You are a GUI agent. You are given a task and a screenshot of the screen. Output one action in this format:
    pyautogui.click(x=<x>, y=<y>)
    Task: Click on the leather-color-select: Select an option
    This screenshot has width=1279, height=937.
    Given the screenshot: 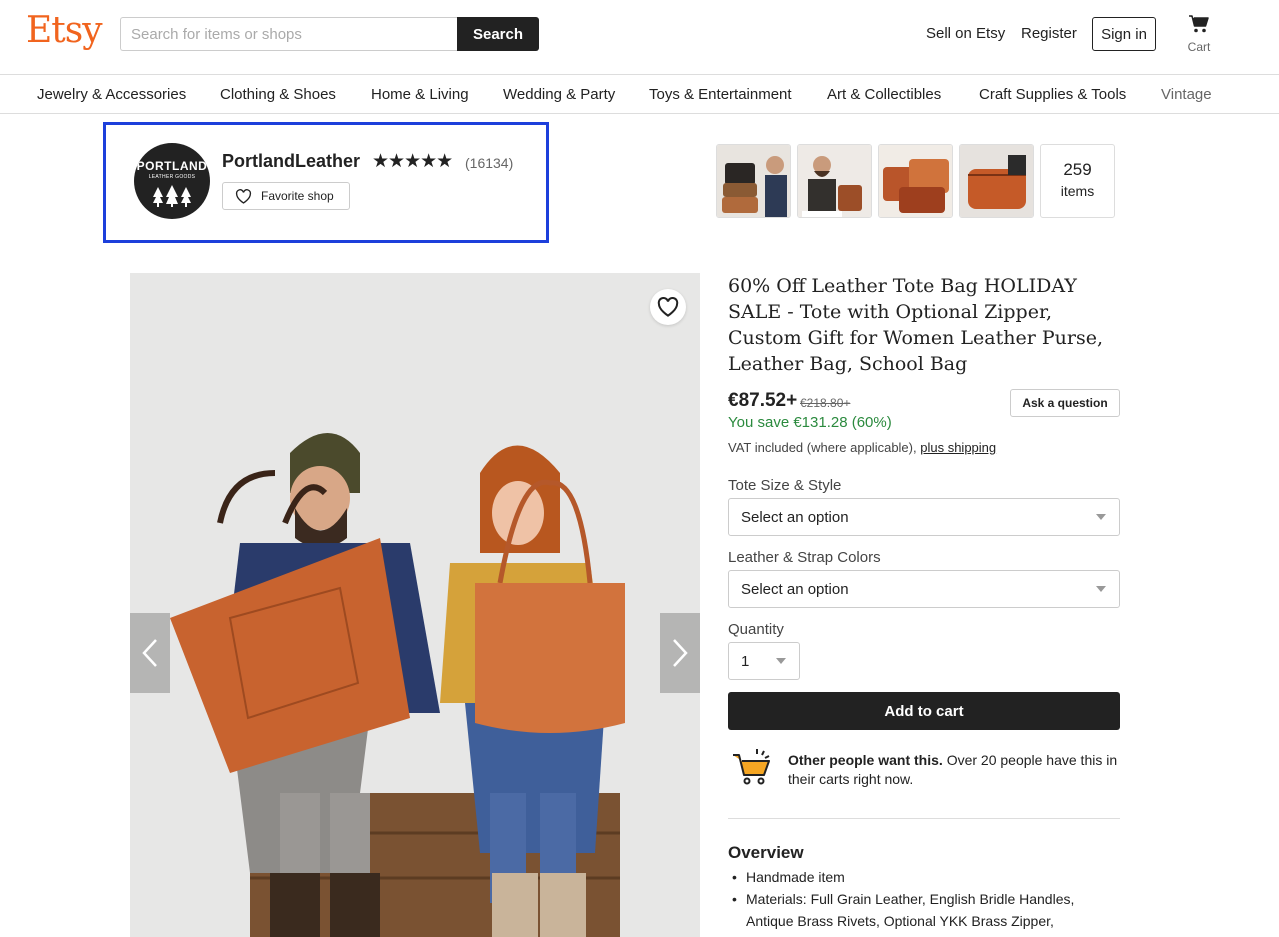 What is the action you would take?
    pyautogui.click(x=924, y=589)
    